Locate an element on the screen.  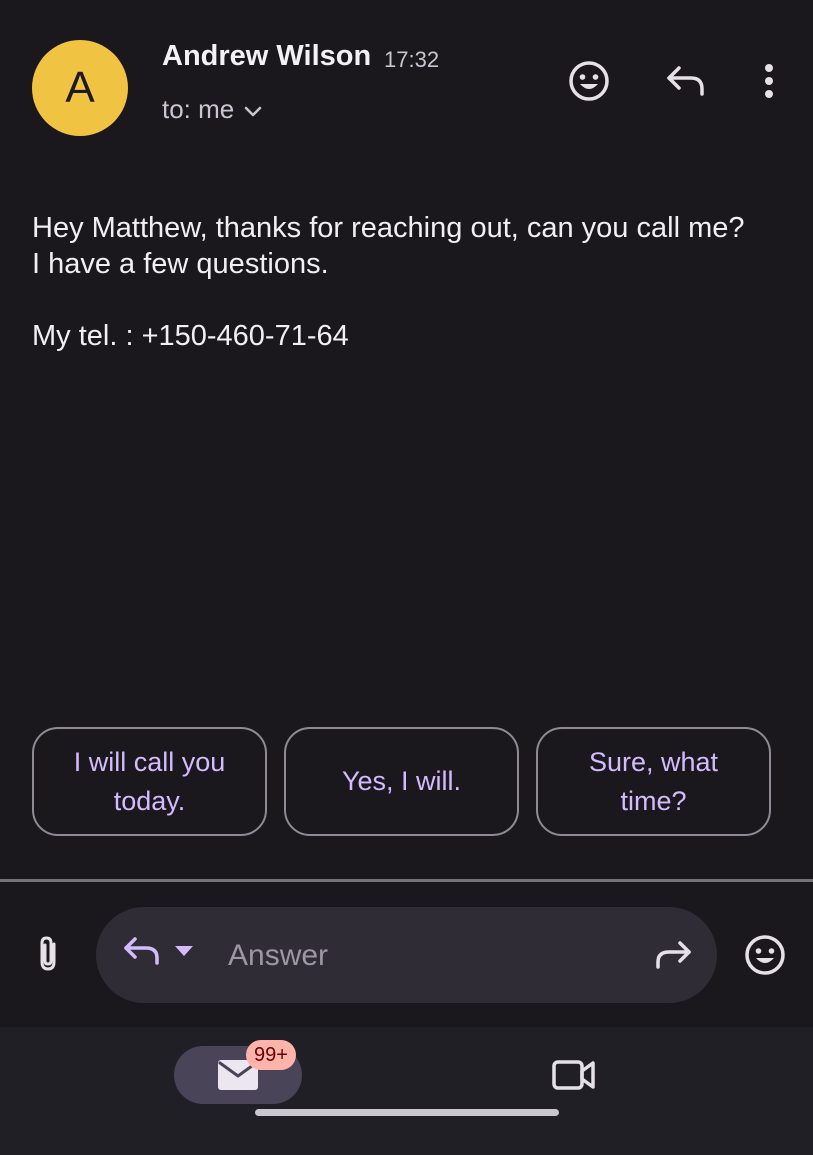
divider is located at coordinates (406, 880).